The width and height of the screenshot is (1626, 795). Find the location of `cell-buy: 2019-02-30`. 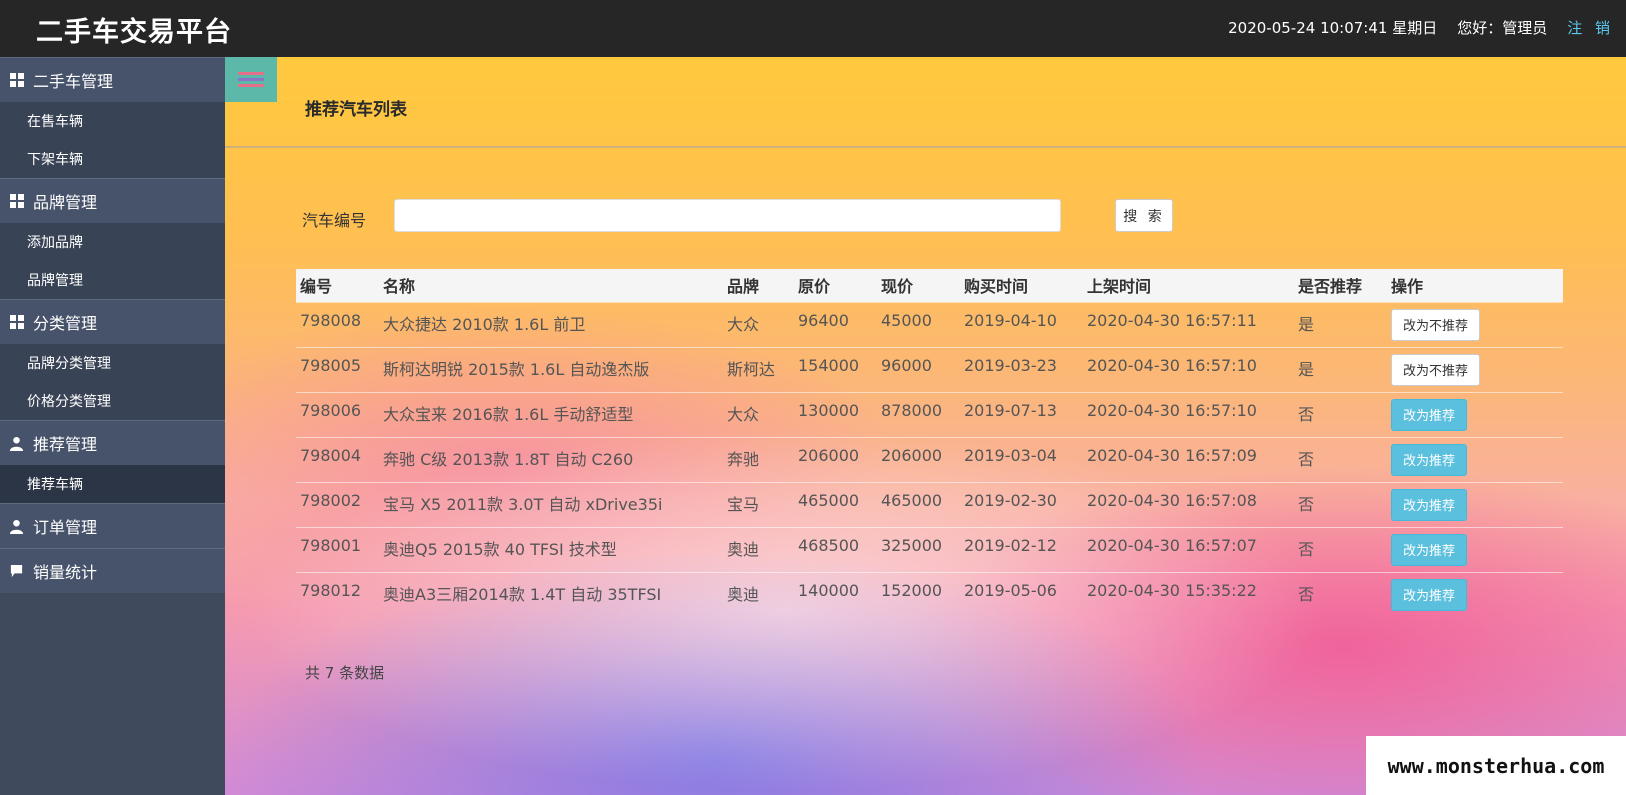

cell-buy: 2019-02-30 is located at coordinates (1010, 500).